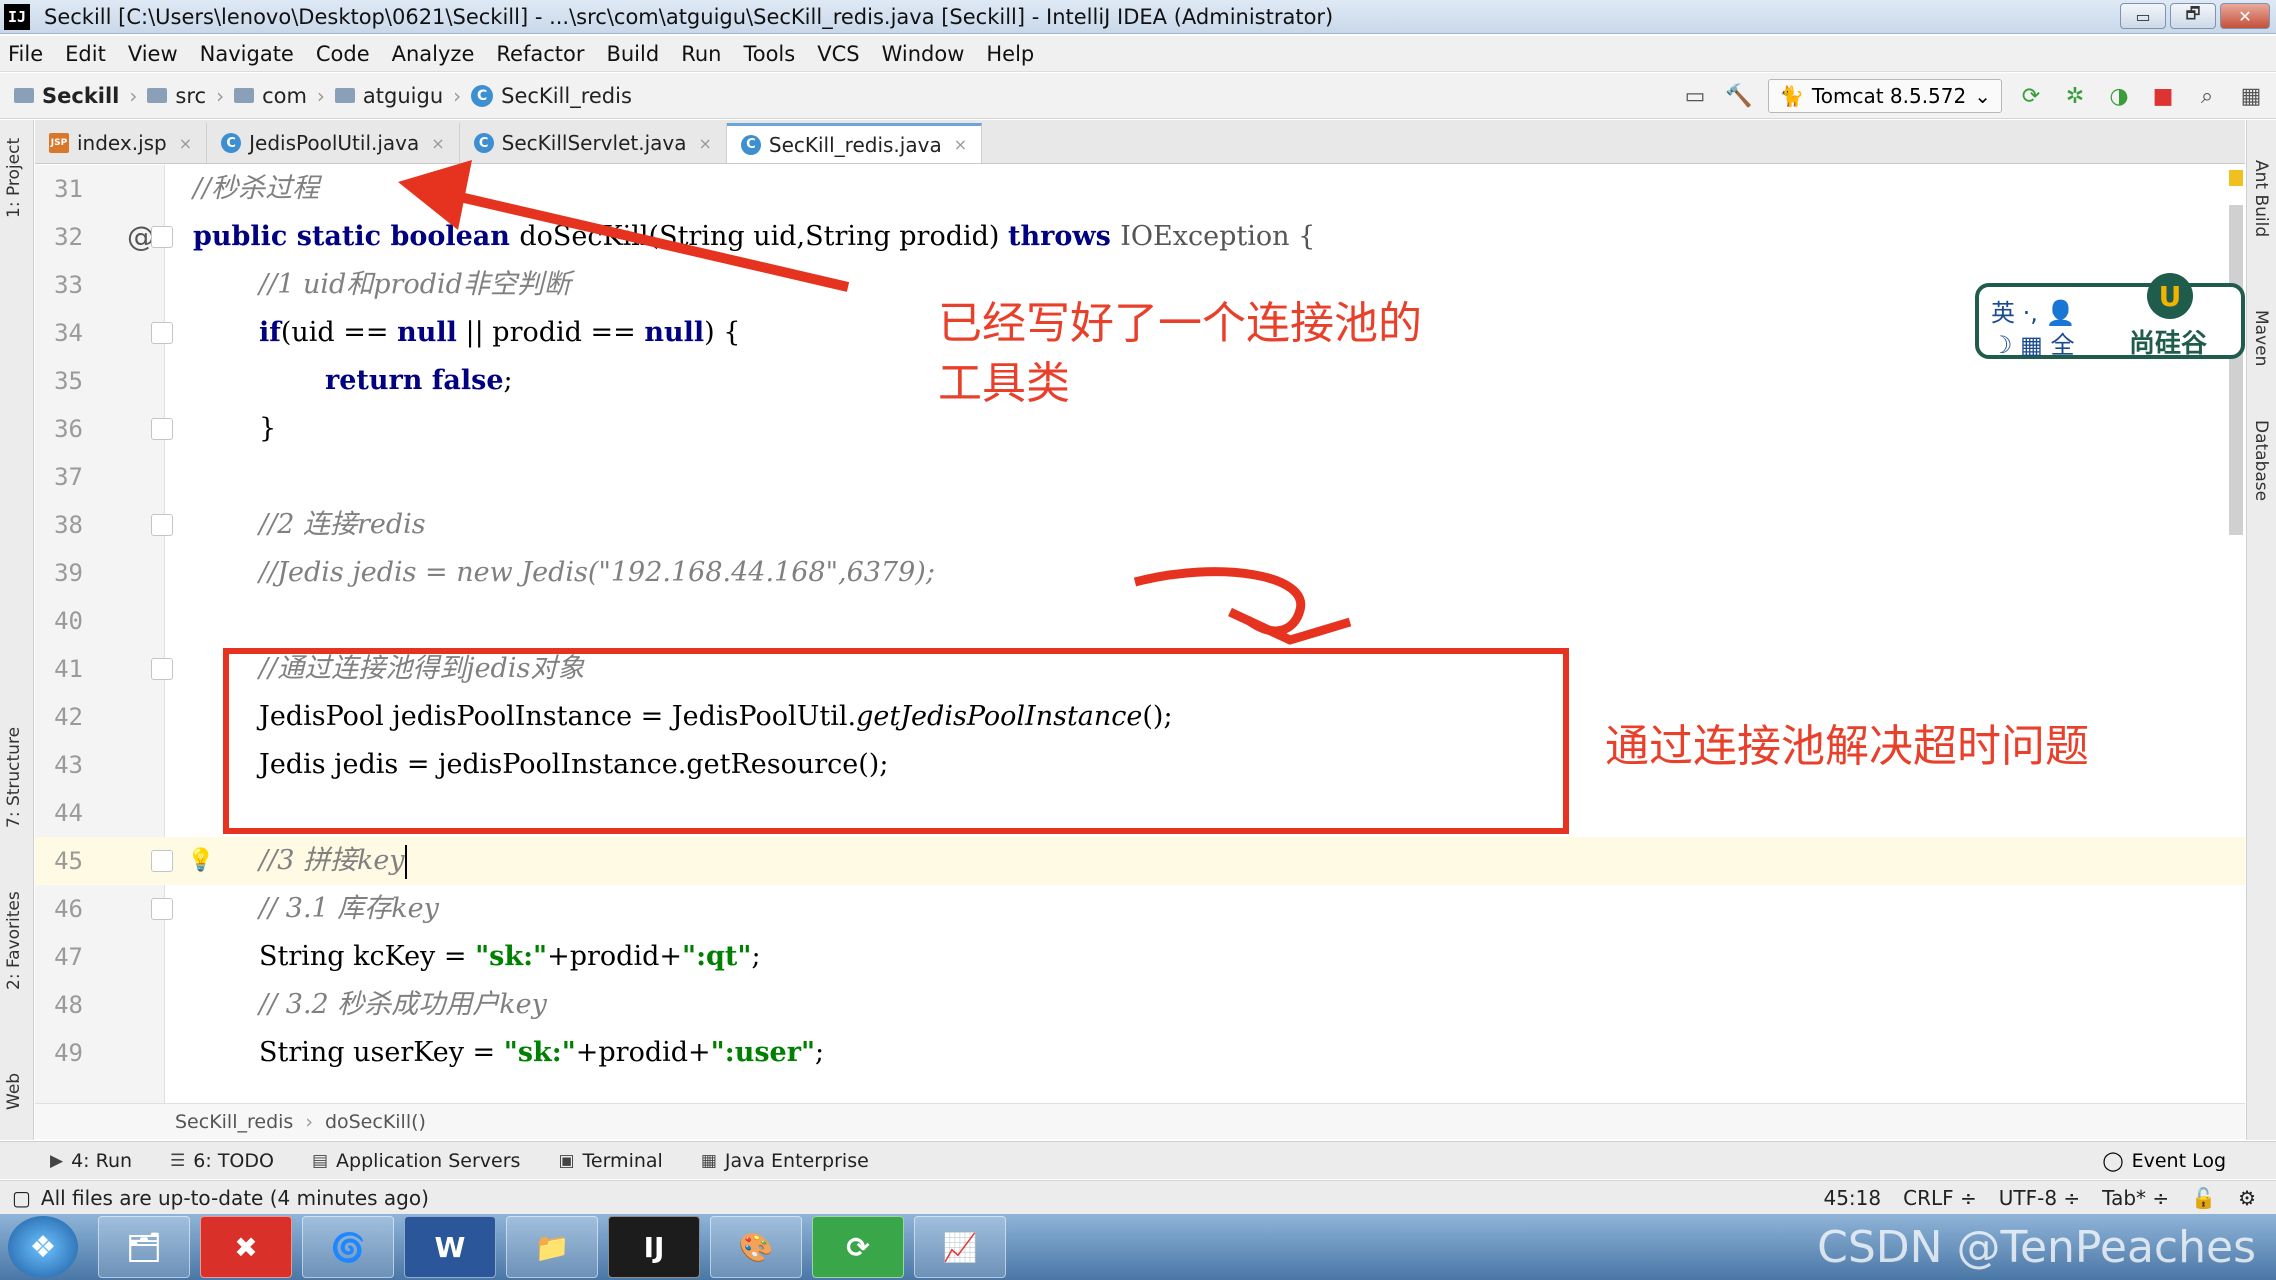  What do you see at coordinates (2261, 198) in the screenshot?
I see `tool-tab-ant-build: Ant Build` at bounding box center [2261, 198].